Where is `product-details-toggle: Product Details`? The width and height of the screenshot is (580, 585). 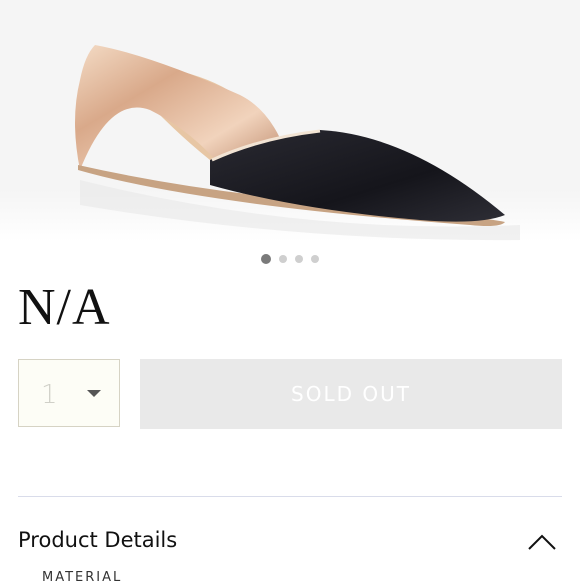 product-details-toggle: Product Details is located at coordinates (290, 540).